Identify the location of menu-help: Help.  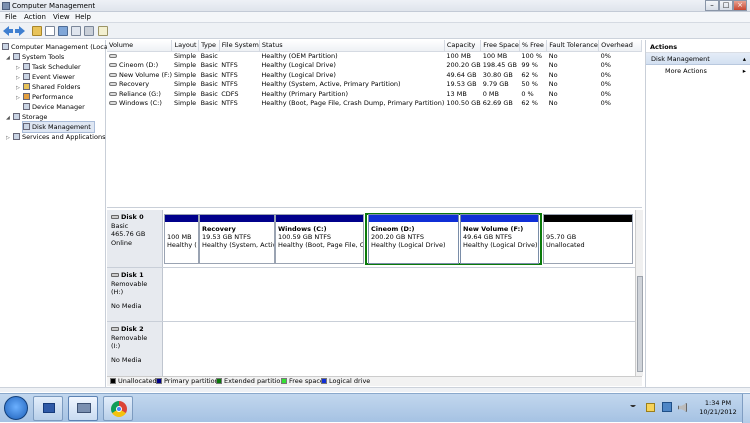
(83, 17).